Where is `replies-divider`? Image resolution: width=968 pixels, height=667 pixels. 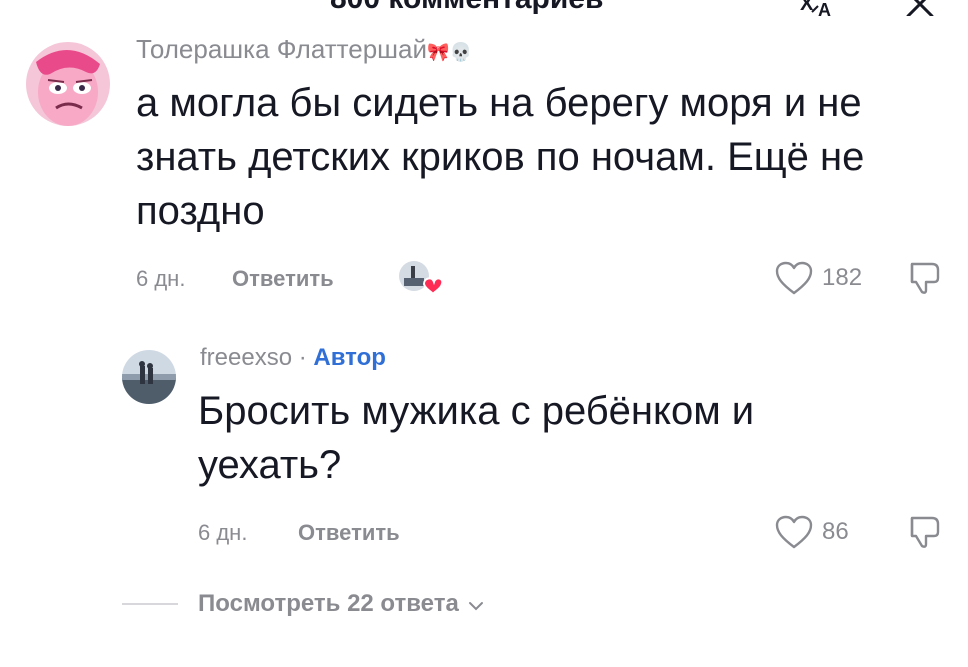 replies-divider is located at coordinates (150, 604).